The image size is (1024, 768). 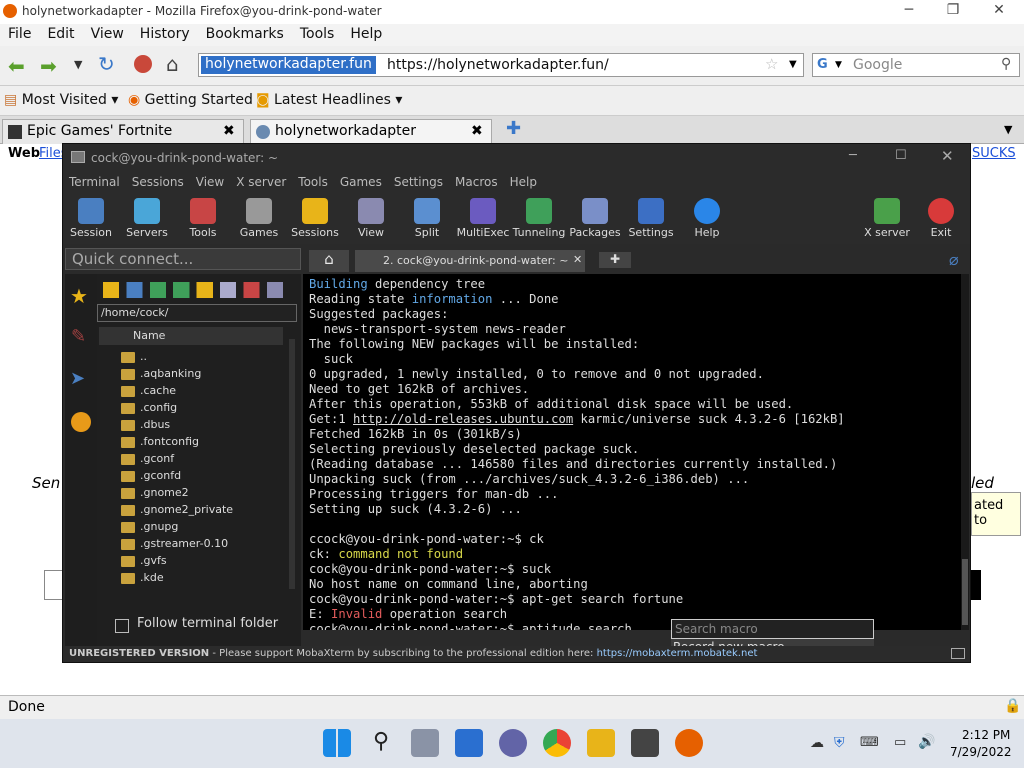 I want to click on menu-tools: Tools, so click(x=317, y=33).